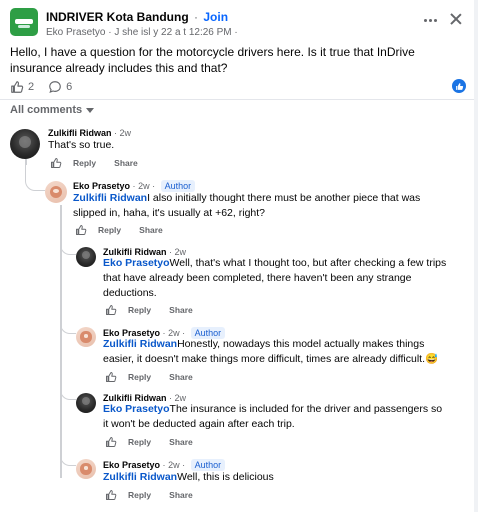  What do you see at coordinates (117, 17) in the screenshot?
I see `group-name: INDRIVER Kota Bandung` at bounding box center [117, 17].